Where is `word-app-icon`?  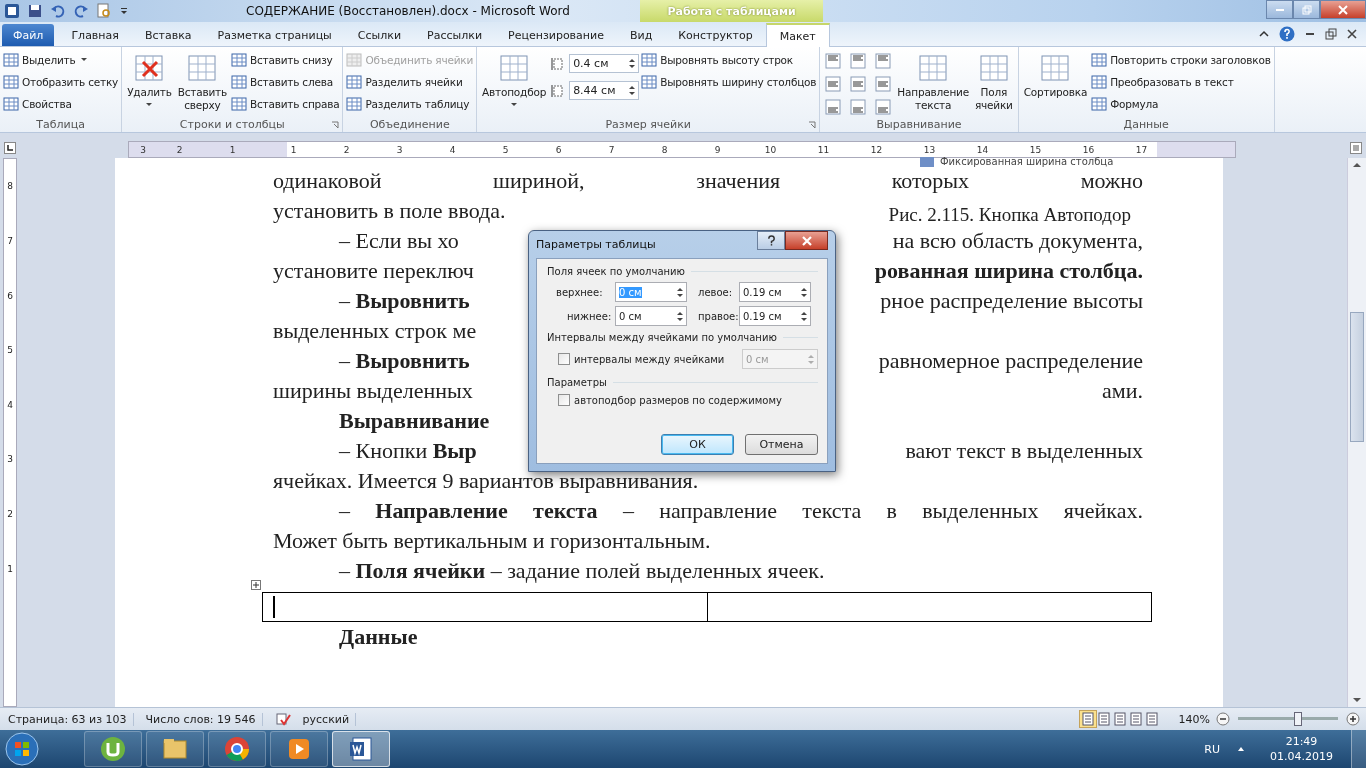 word-app-icon is located at coordinates (12, 11).